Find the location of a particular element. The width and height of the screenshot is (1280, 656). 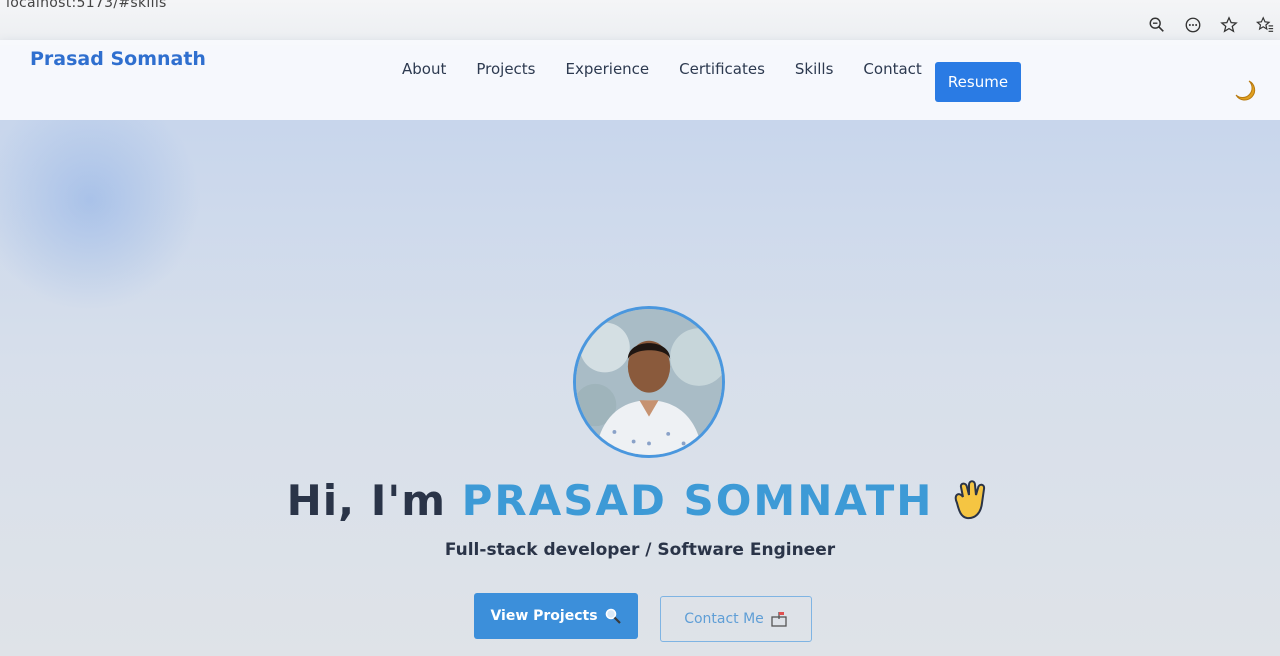

hero-subtitle: Full-stack developer / Software Engineer is located at coordinates (640, 550).